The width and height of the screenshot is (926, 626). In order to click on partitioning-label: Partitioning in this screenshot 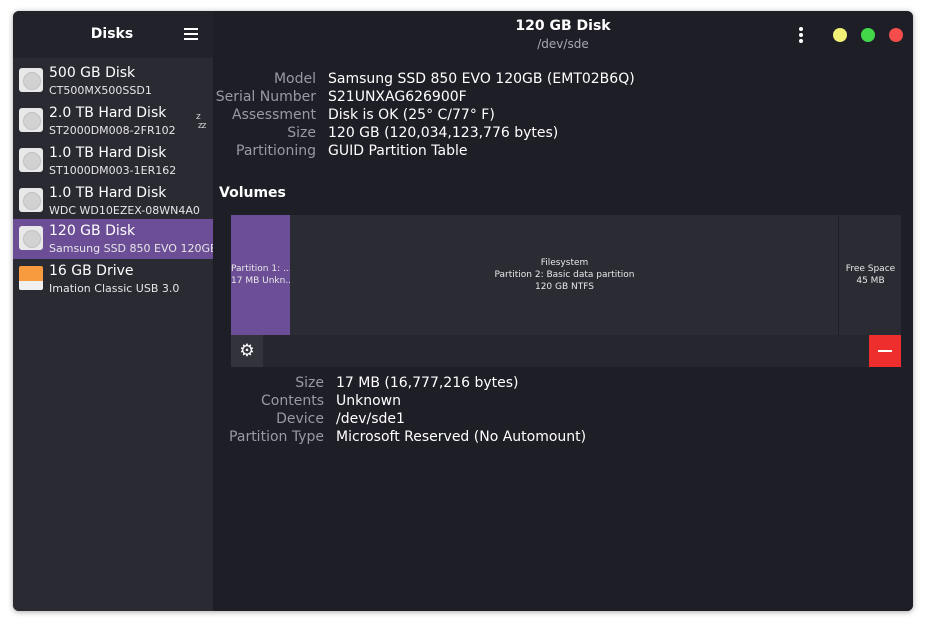, I will do `click(276, 151)`.